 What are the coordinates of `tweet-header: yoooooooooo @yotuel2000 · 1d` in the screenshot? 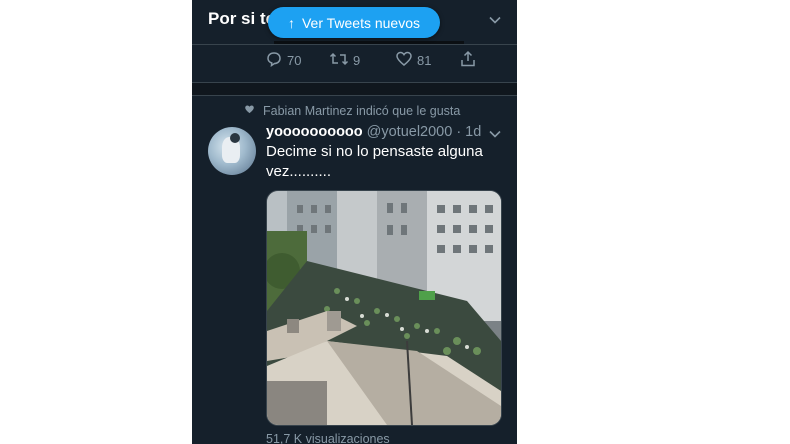 It's located at (373, 132).